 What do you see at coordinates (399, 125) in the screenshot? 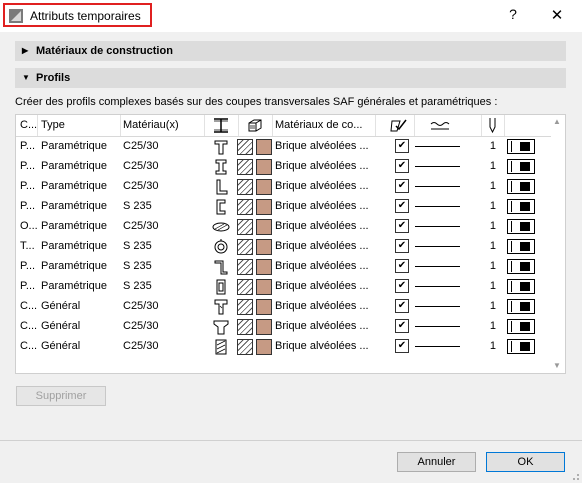
I see `surface-override-icon` at bounding box center [399, 125].